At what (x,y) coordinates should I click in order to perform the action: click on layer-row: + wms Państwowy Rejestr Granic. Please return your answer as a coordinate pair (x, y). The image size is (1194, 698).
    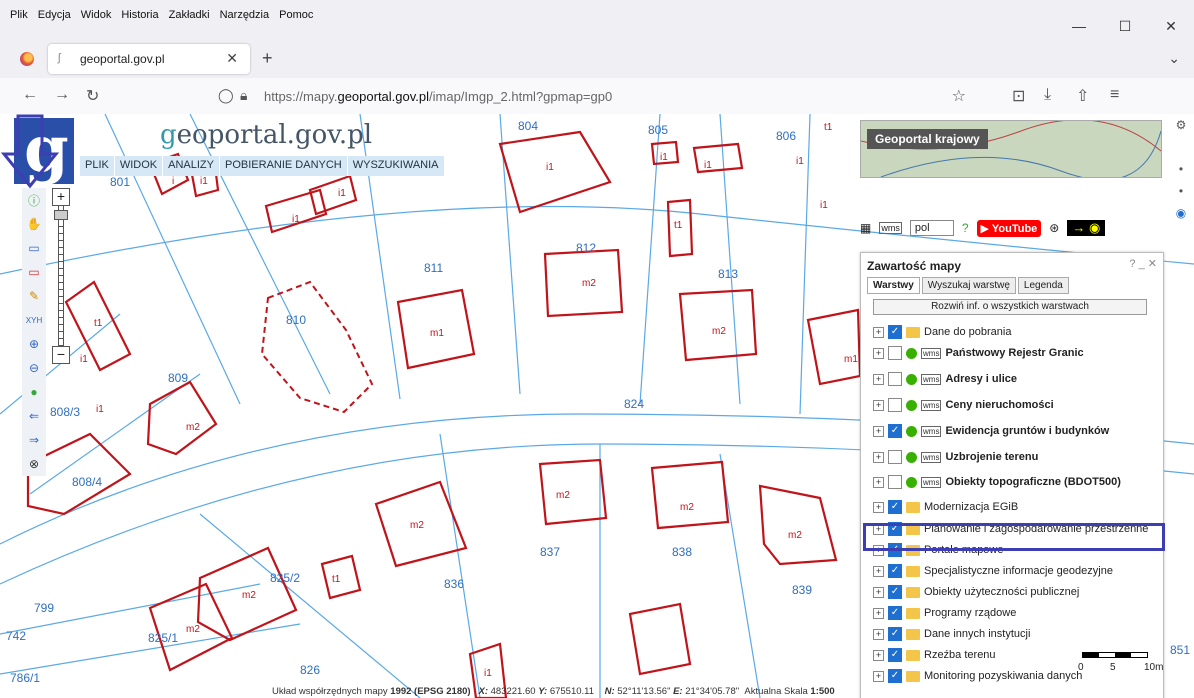
    Looking at the image, I should click on (978, 353).